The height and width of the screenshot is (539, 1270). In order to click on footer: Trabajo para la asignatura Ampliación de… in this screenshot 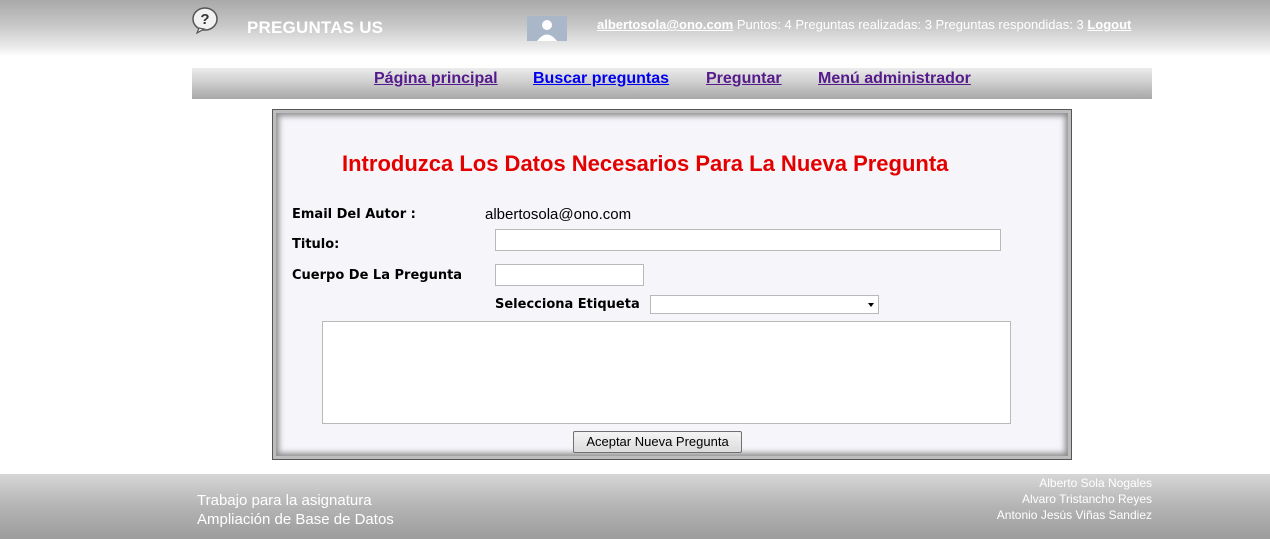, I will do `click(635, 506)`.